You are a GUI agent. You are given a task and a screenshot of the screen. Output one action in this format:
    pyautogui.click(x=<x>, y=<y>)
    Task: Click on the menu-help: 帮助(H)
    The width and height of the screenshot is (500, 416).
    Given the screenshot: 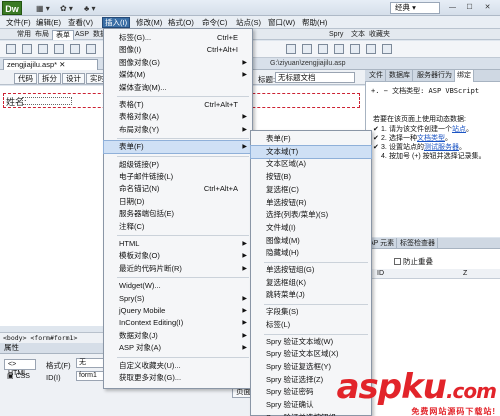 What is the action you would take?
    pyautogui.click(x=314, y=22)
    